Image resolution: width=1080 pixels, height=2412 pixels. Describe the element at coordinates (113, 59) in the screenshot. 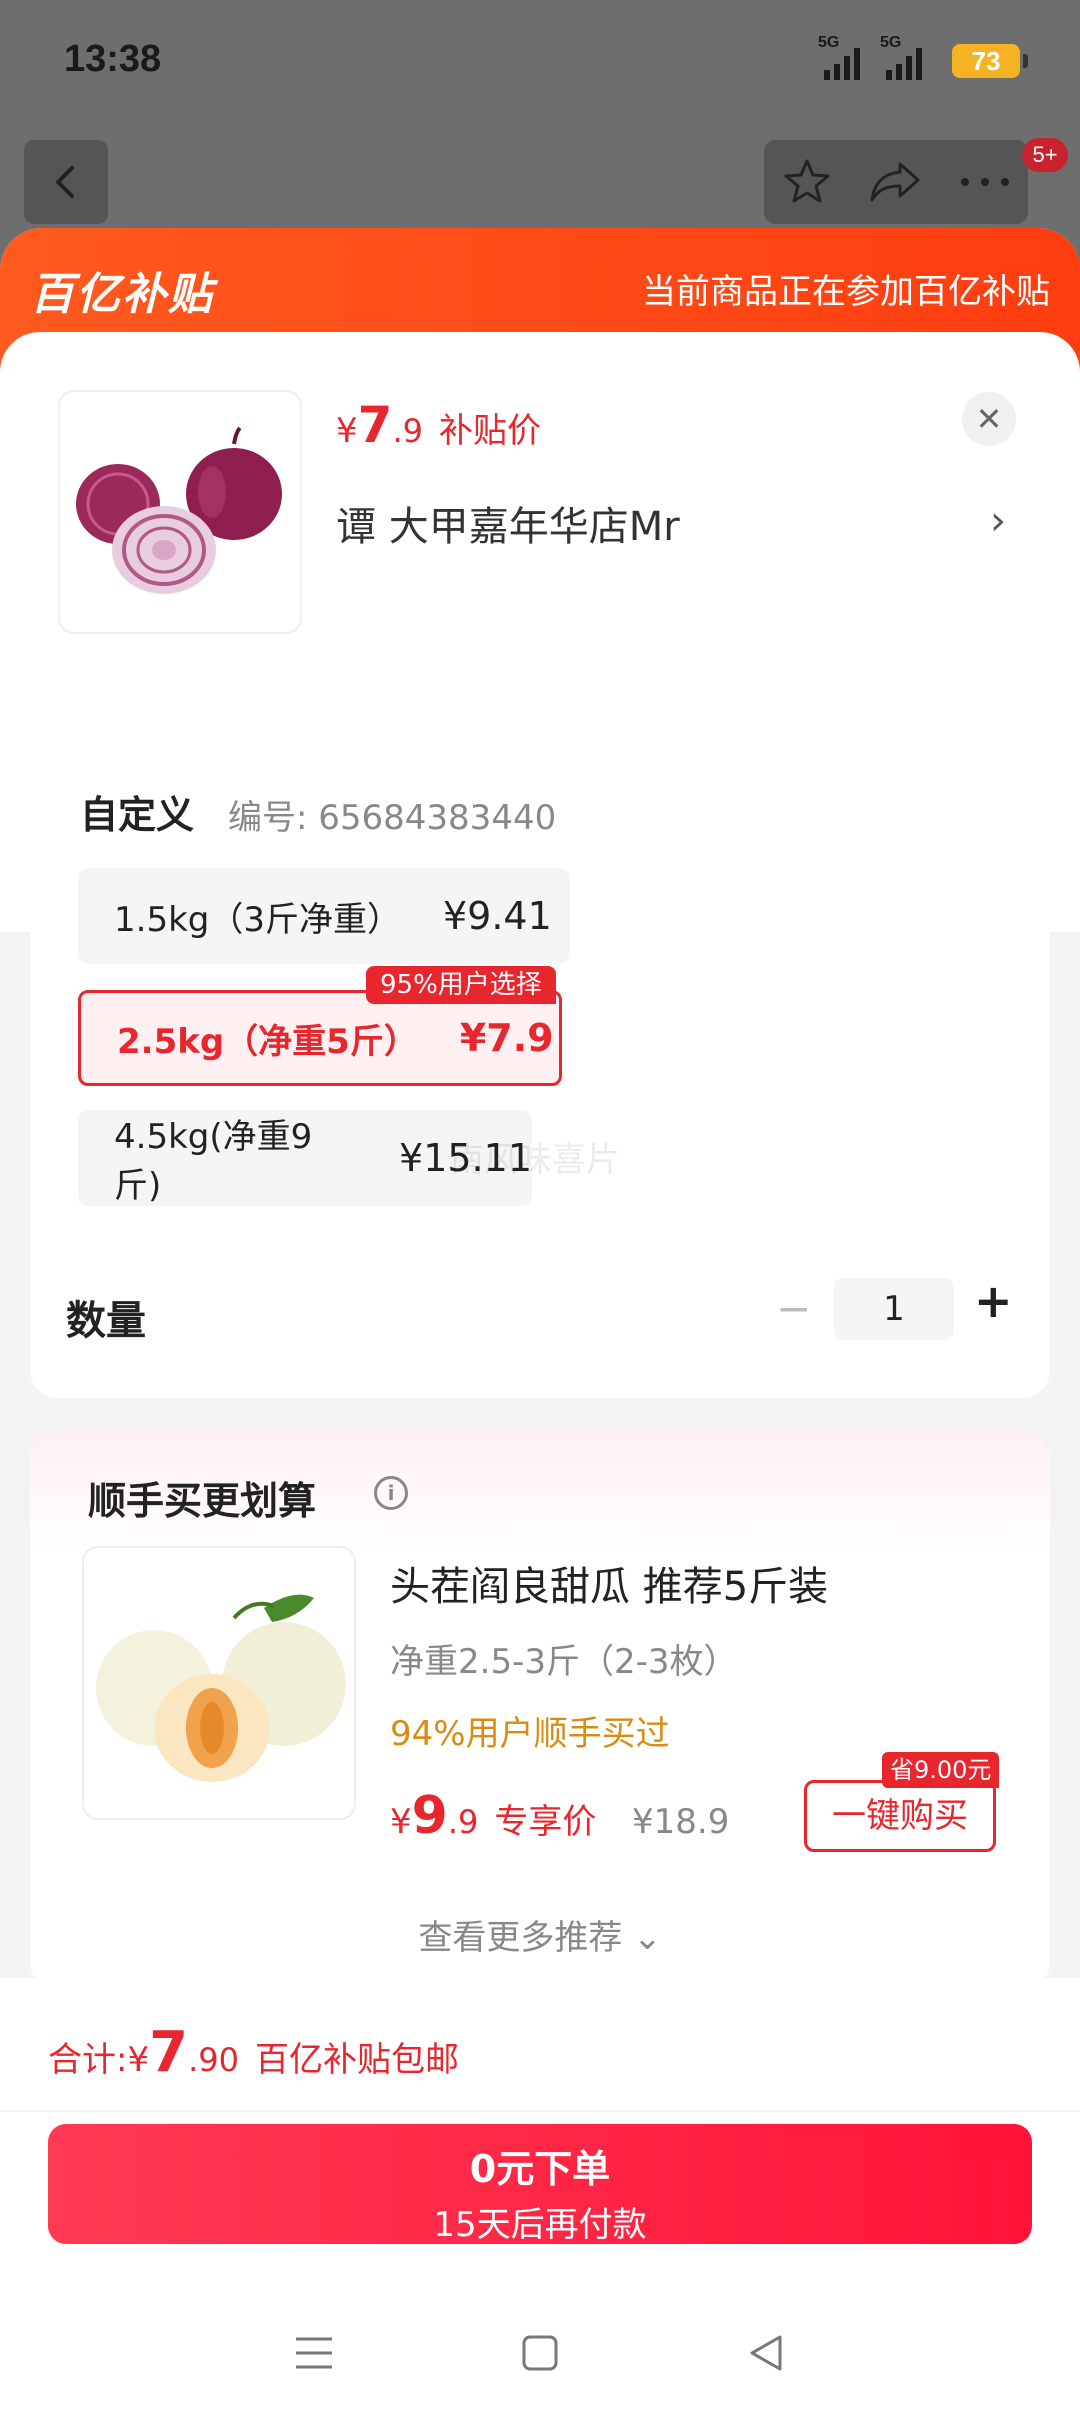

I see `status-time: 13:38` at that location.